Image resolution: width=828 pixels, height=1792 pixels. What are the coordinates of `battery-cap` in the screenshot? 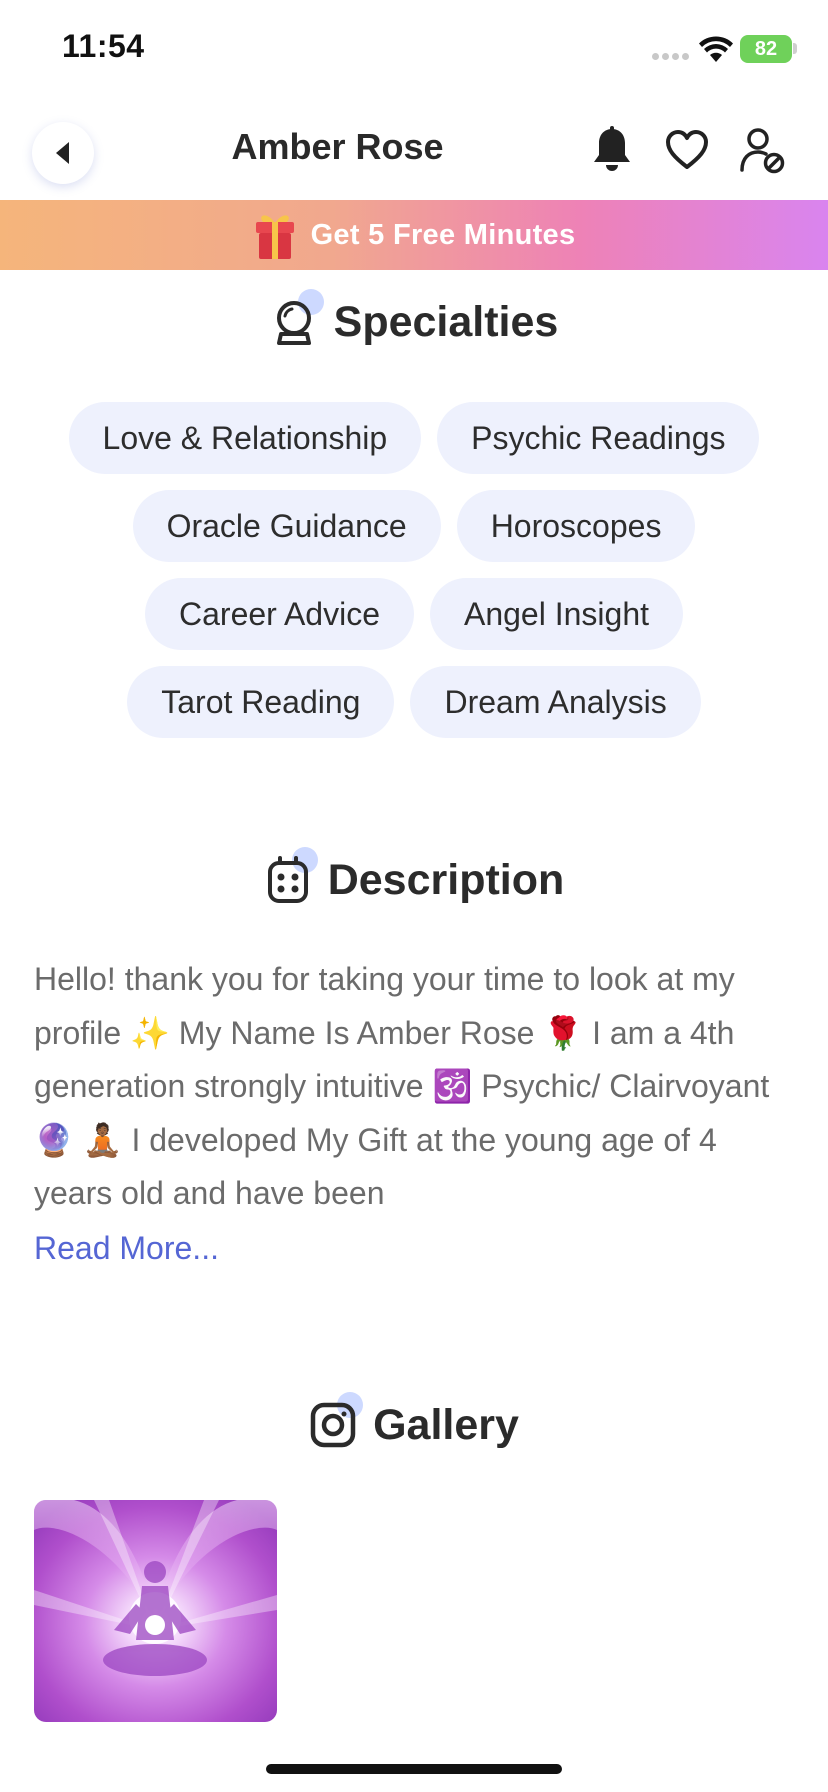 It's located at (795, 48).